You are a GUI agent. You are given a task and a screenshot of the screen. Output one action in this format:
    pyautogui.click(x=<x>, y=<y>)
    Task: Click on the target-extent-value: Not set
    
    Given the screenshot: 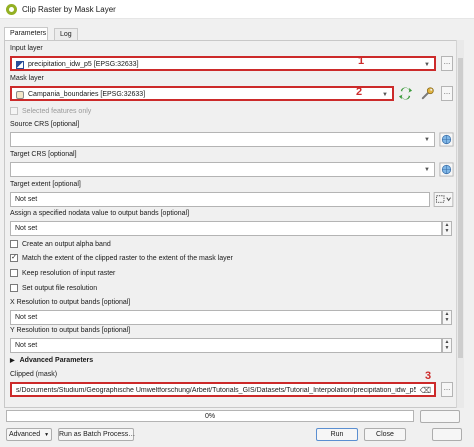 What is the action you would take?
    pyautogui.click(x=26, y=199)
    